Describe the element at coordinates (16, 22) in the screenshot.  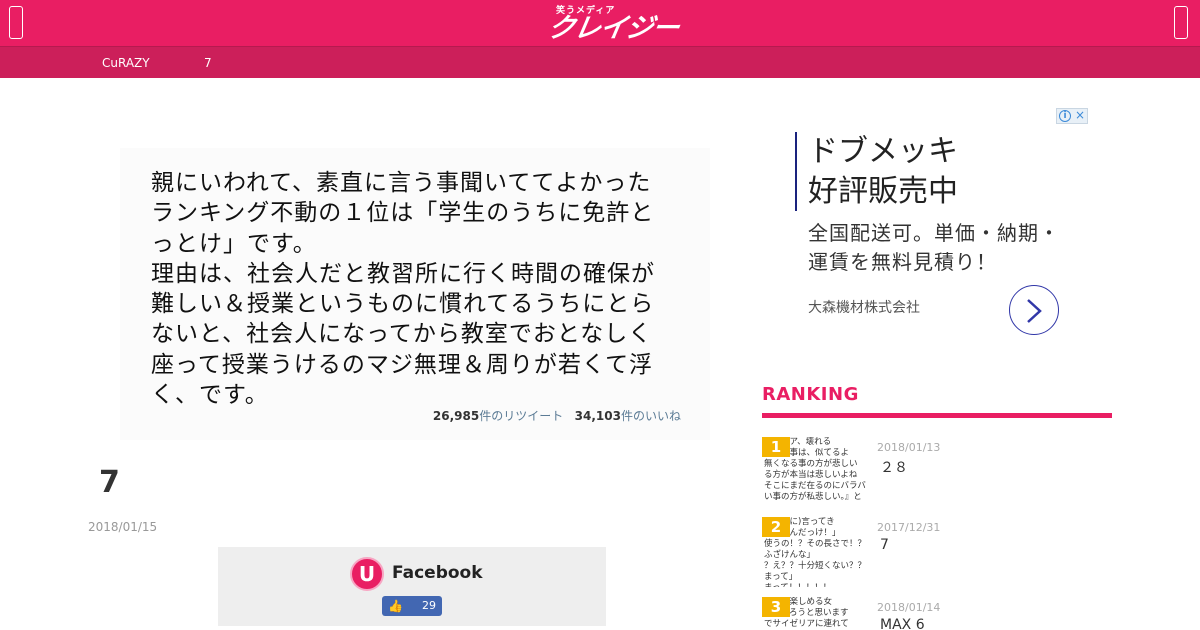
I see `left-menu-button` at that location.